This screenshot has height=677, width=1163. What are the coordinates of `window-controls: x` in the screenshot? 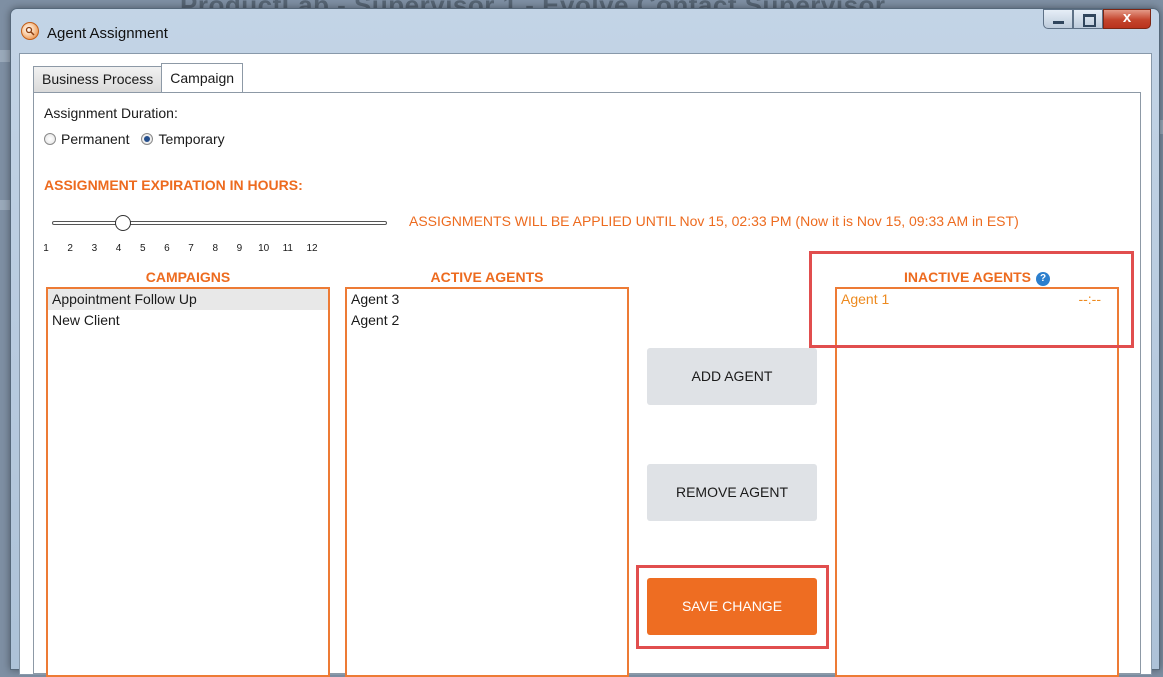 It's located at (1097, 20).